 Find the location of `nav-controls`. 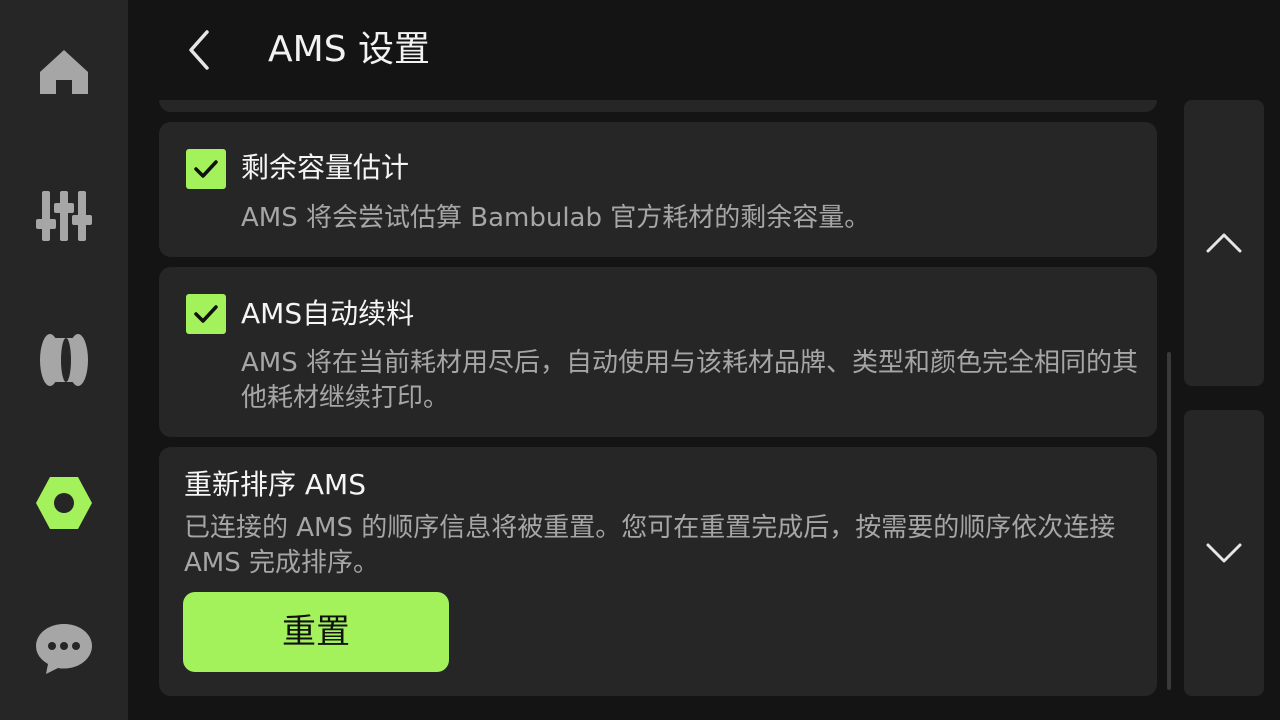

nav-controls is located at coordinates (64, 215).